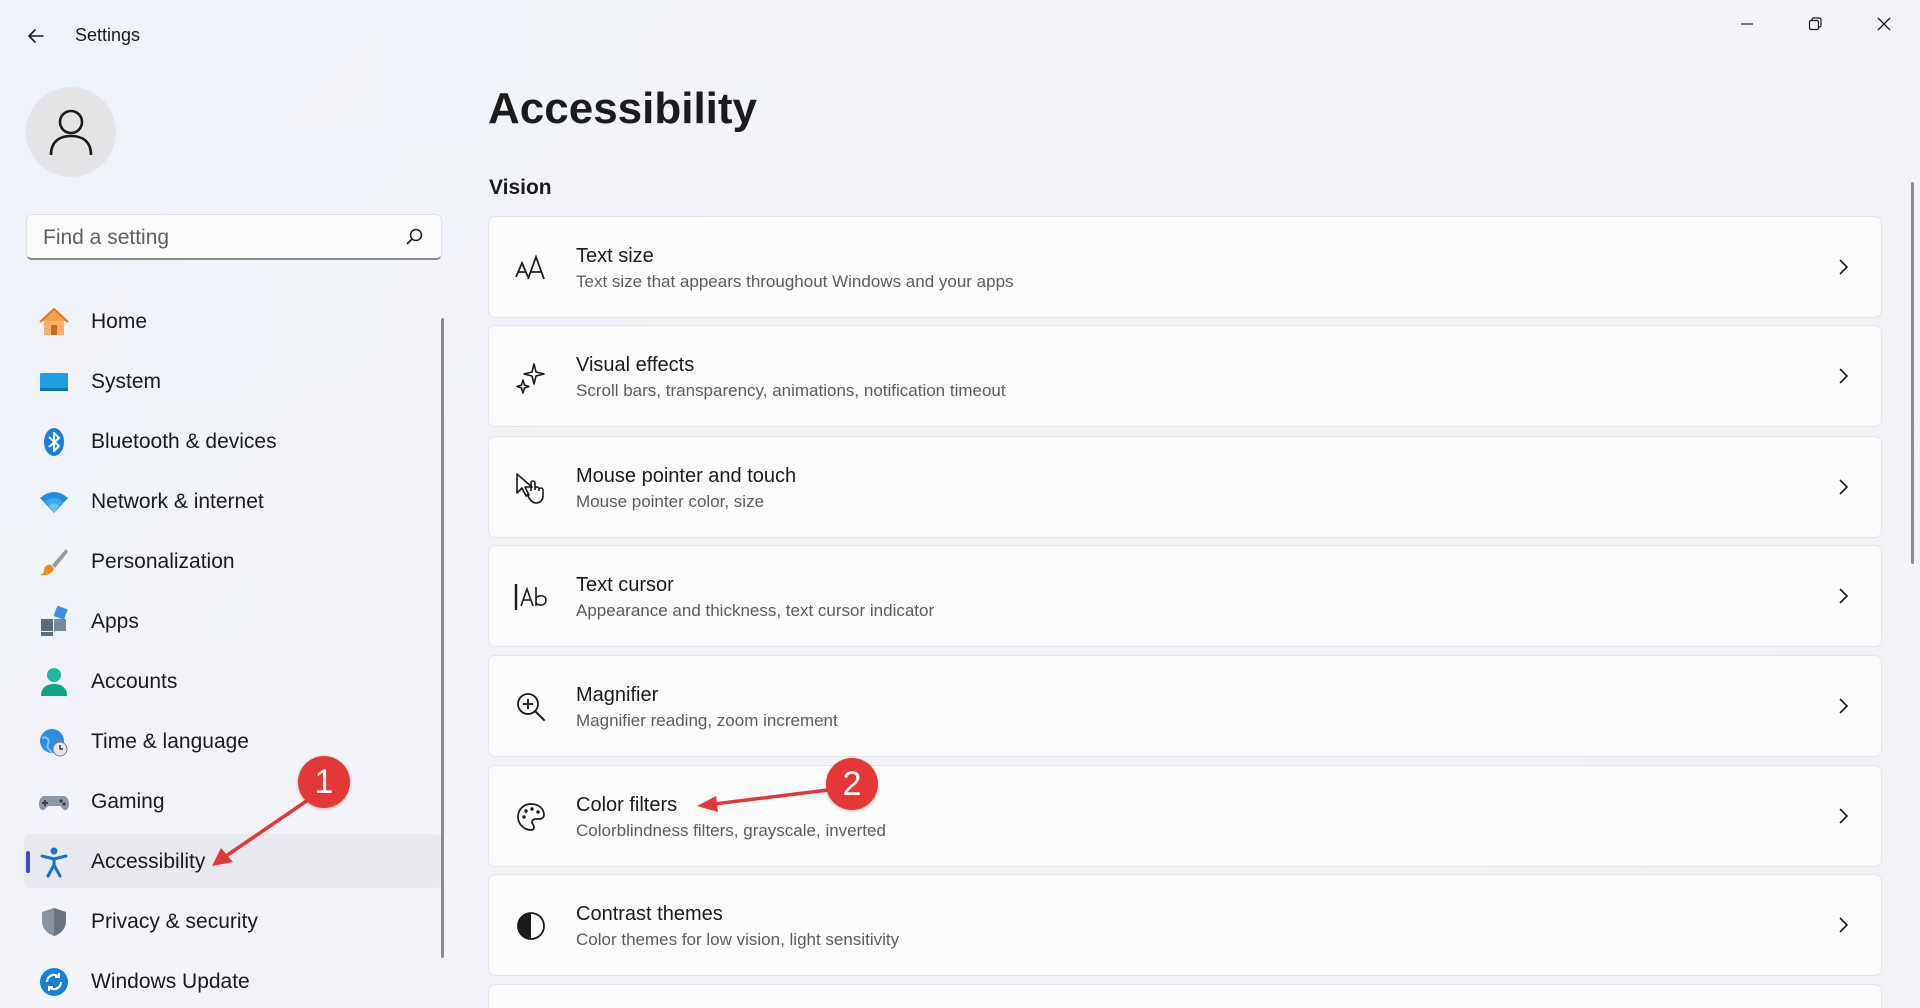 This screenshot has height=1008, width=1920. I want to click on shield-icon, so click(54, 922).